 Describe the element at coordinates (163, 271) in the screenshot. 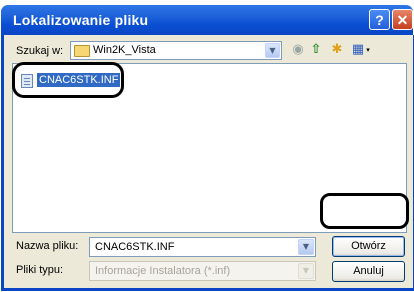

I see `file-type-value: Informacje Instalatora (*.inf)` at that location.